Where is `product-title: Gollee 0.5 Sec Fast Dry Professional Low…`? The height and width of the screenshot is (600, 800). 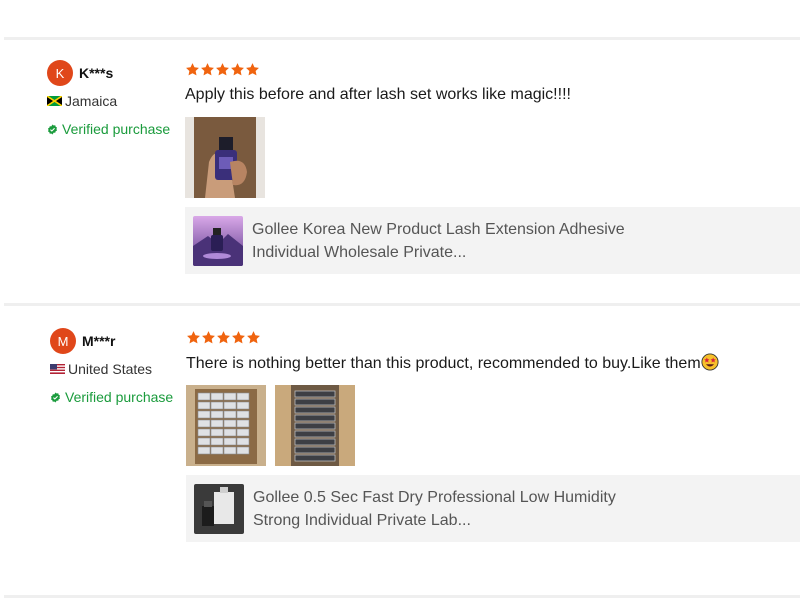 product-title: Gollee 0.5 Sec Fast Dry Professional Low… is located at coordinates (434, 509).